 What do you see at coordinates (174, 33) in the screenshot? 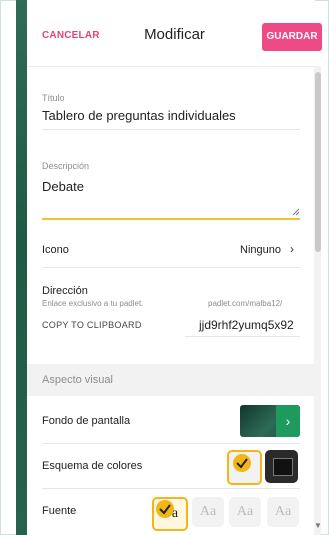
I see `panel-header: CANCELAR Modificar GUARDAR` at bounding box center [174, 33].